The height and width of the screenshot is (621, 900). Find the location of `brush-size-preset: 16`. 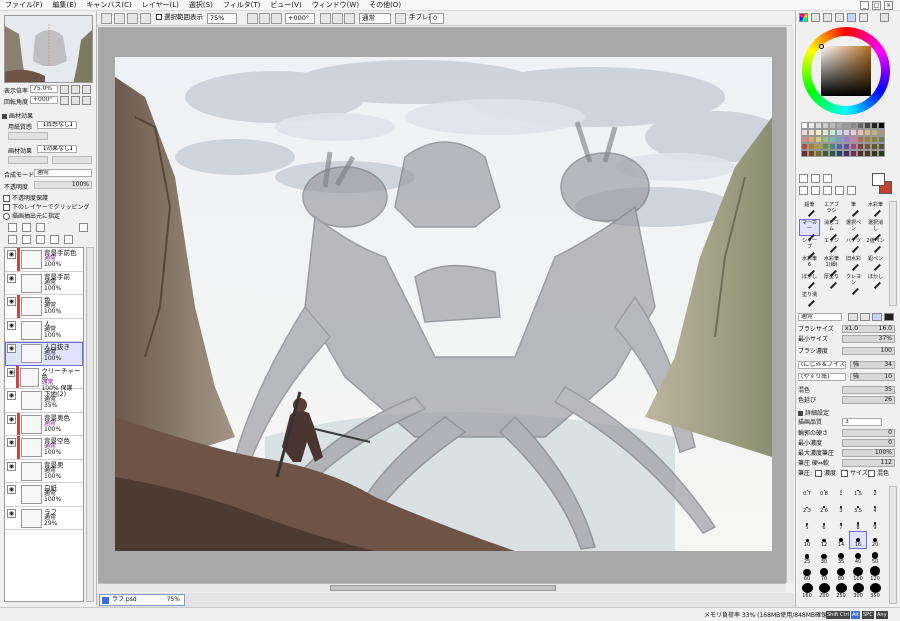

brush-size-preset: 16 is located at coordinates (858, 540).